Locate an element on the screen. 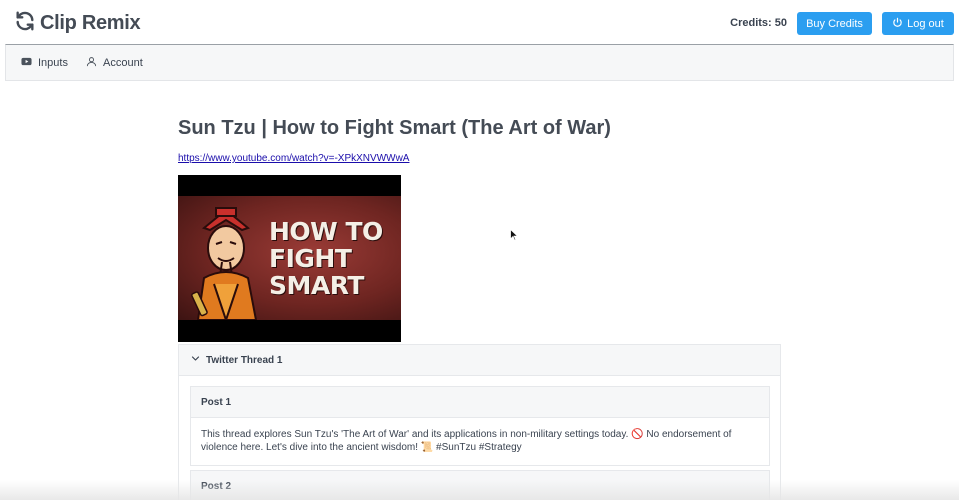  chevron-down-icon is located at coordinates (195, 360).